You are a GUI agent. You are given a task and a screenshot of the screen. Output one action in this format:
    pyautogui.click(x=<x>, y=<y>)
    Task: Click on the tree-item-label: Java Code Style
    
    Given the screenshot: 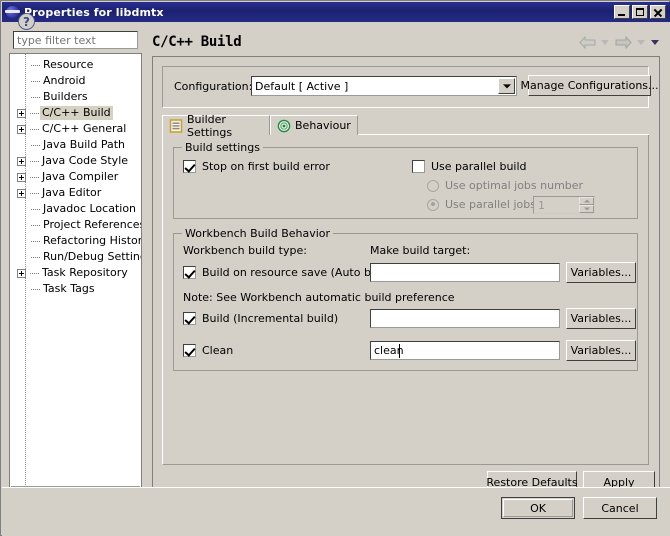 What is the action you would take?
    pyautogui.click(x=85, y=160)
    